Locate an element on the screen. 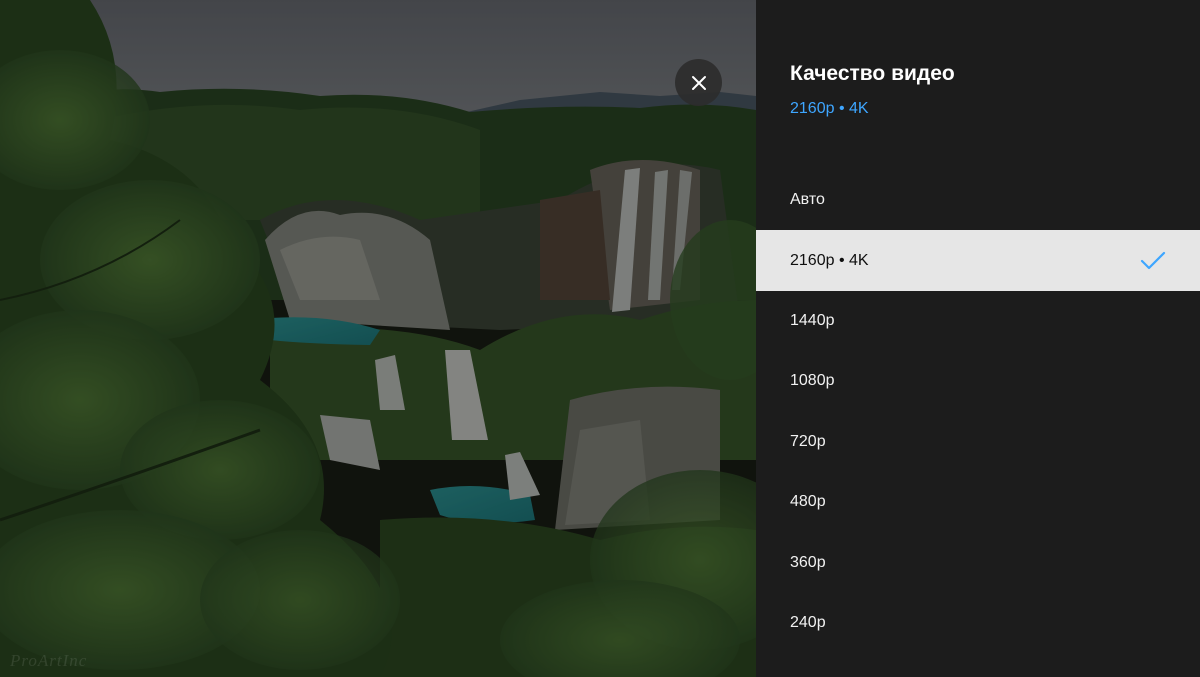 This screenshot has height=677, width=1200. current-quality-label: 2160p • 4K is located at coordinates (829, 108).